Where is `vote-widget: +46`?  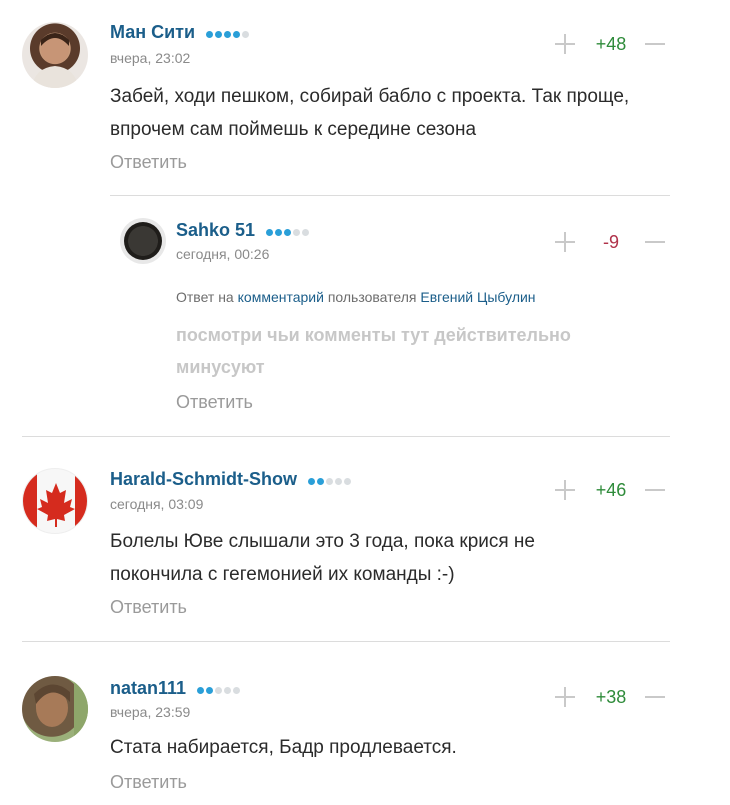
vote-widget: +46 is located at coordinates (610, 491).